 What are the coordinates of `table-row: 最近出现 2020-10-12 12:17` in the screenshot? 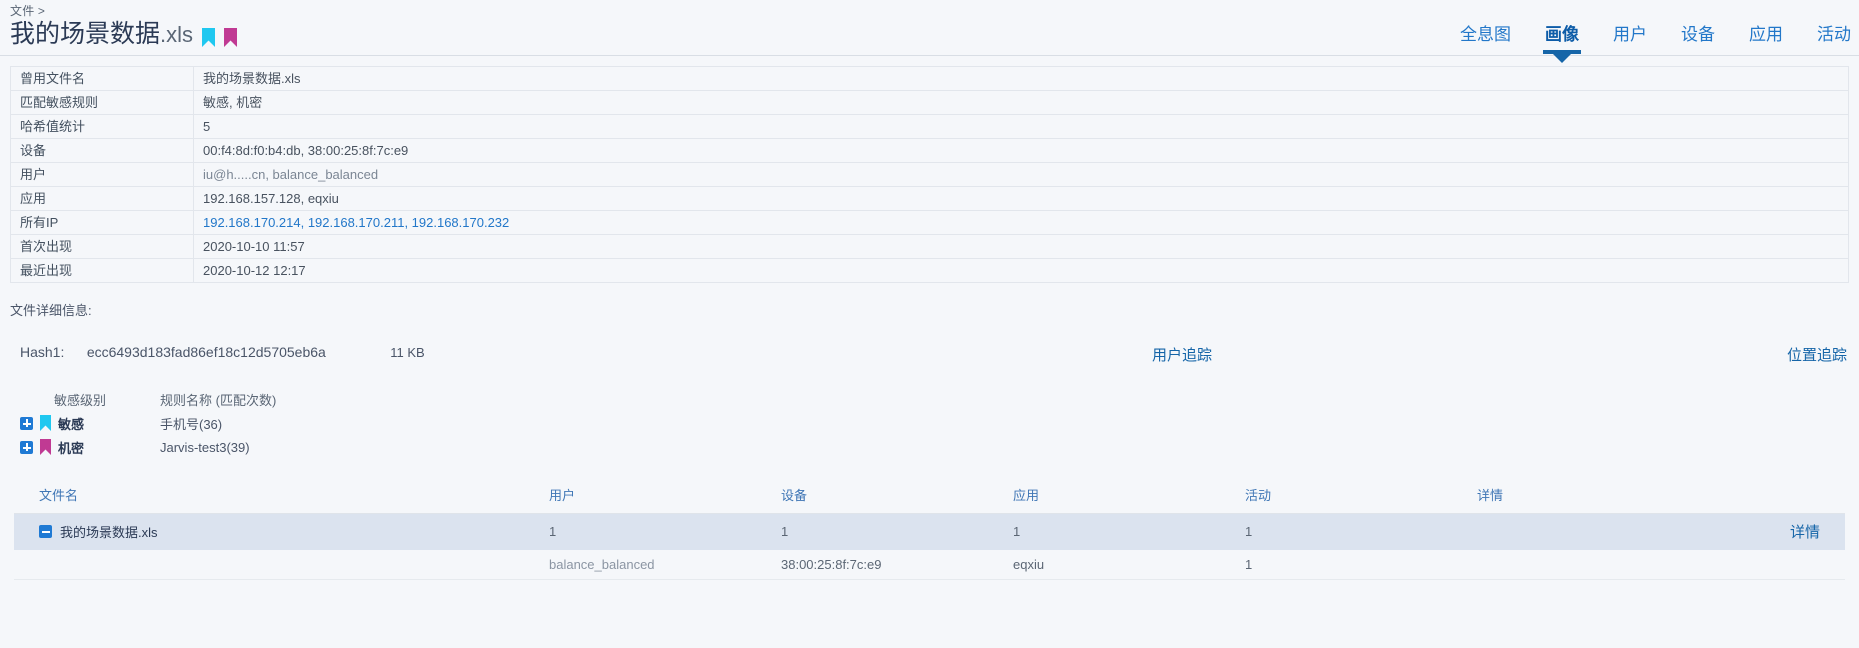 It's located at (929, 270).